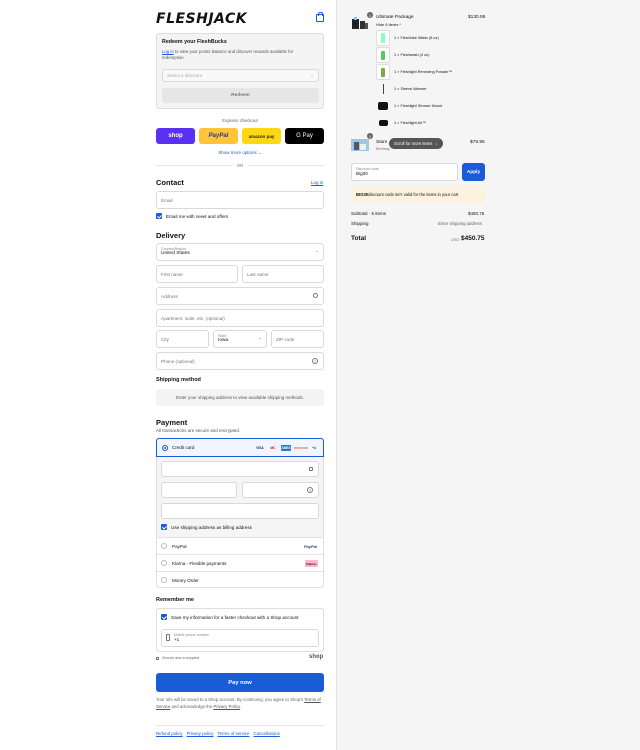 The image size is (640, 750). I want to click on shopping-bag-icon, so click(320, 17).